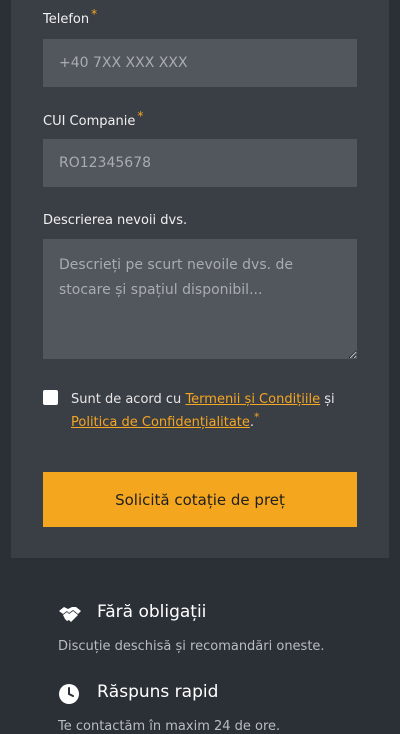 Image resolution: width=400 pixels, height=734 pixels. What do you see at coordinates (200, 299) in the screenshot?
I see `description-textarea` at bounding box center [200, 299].